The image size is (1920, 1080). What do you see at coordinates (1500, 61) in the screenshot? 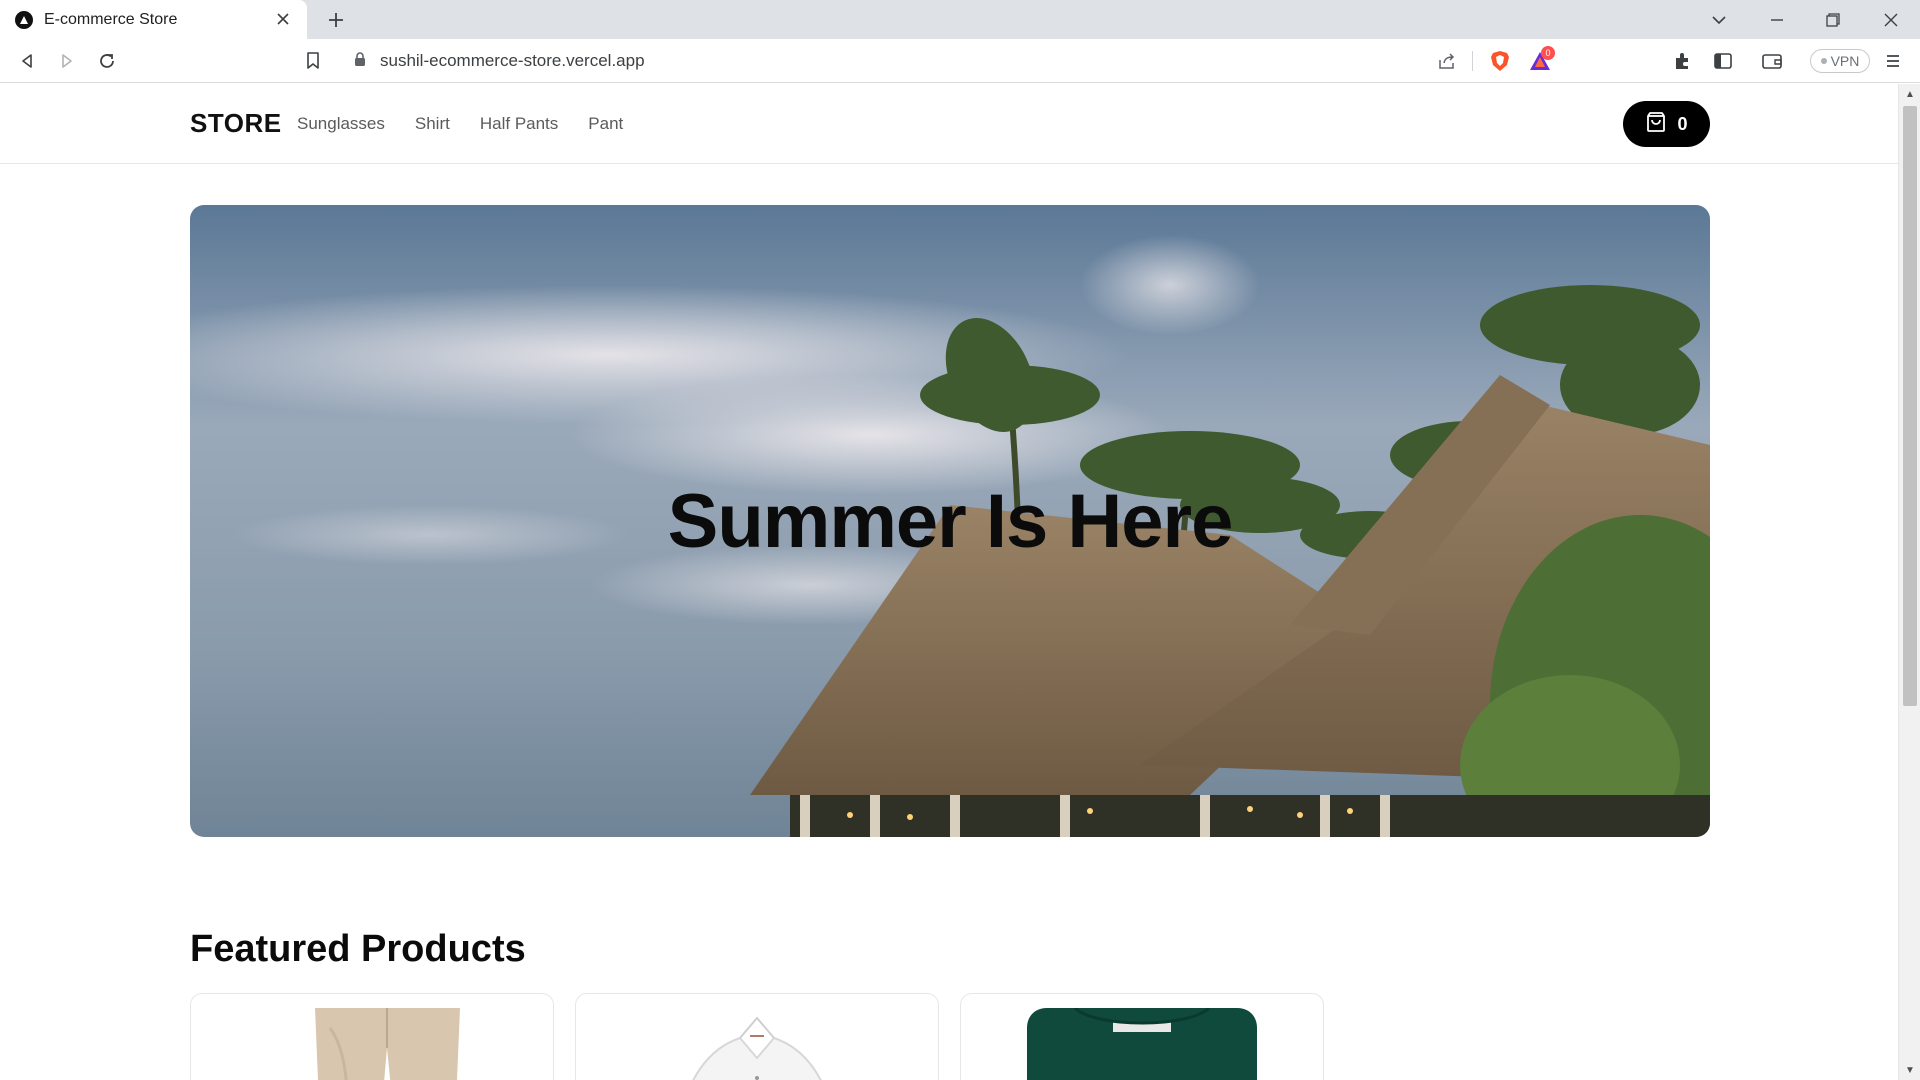
I see `brave-shields-icon` at bounding box center [1500, 61].